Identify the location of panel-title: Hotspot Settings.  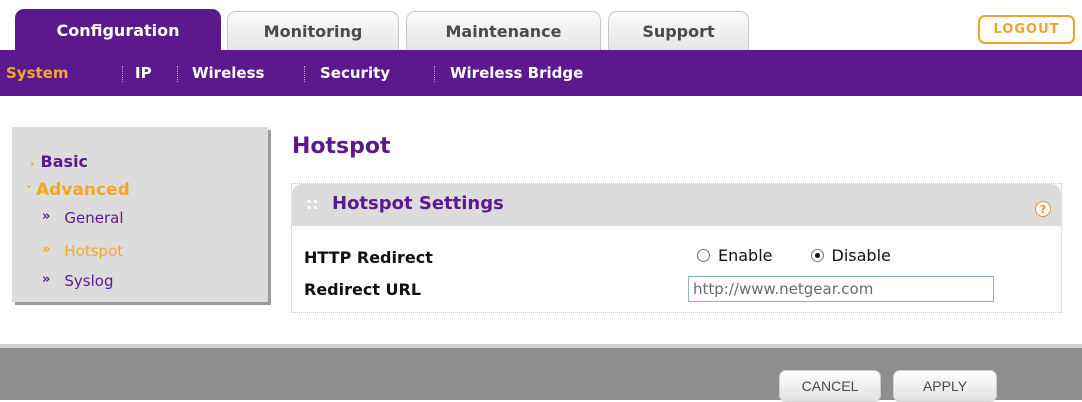
(418, 203).